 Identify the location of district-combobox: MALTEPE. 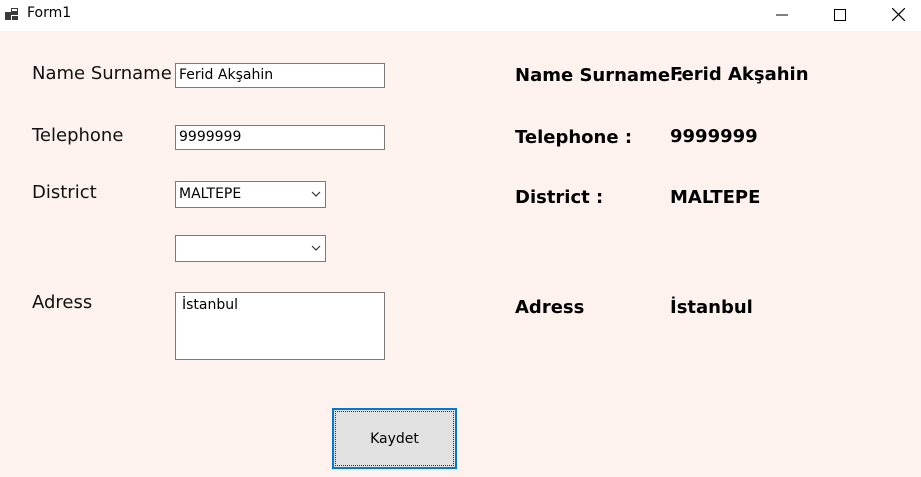
(250, 194).